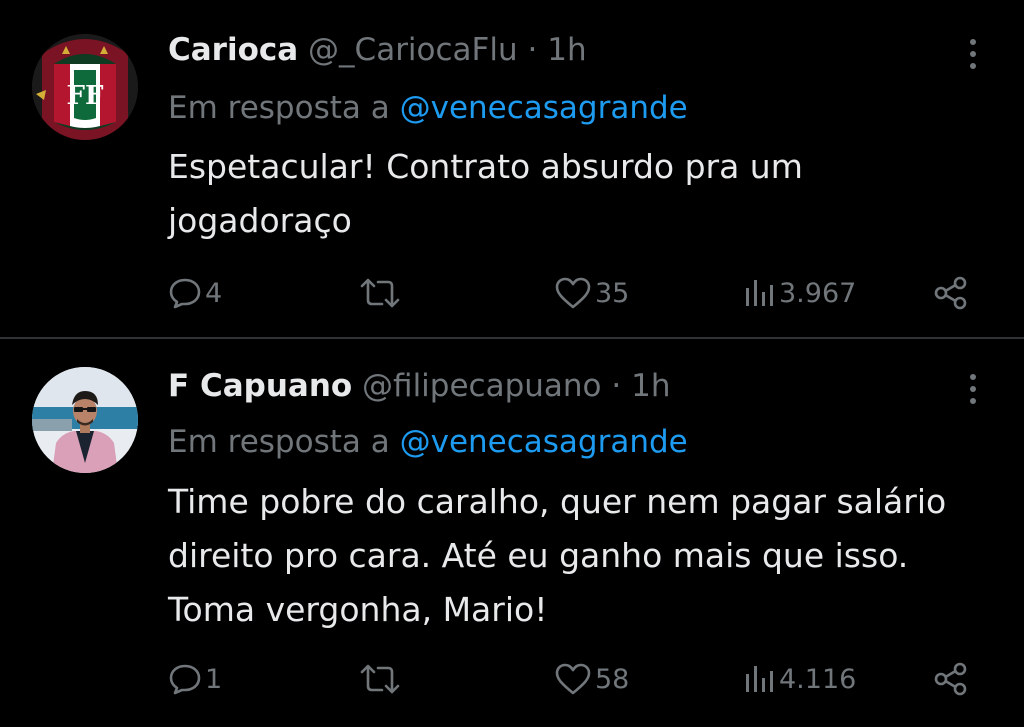 The width and height of the screenshot is (1024, 727). I want to click on like-count: 58, so click(612, 679).